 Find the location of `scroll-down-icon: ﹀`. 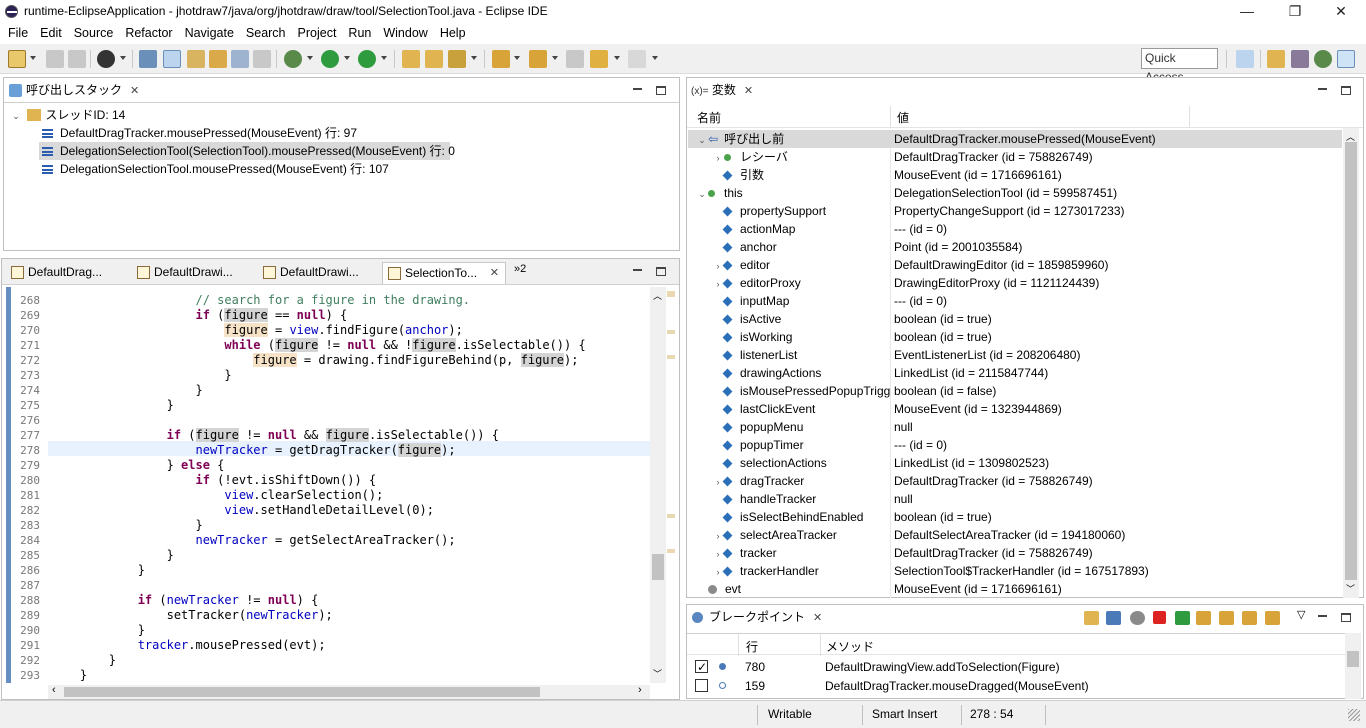

scroll-down-icon: ﹀ is located at coordinates (657, 673).